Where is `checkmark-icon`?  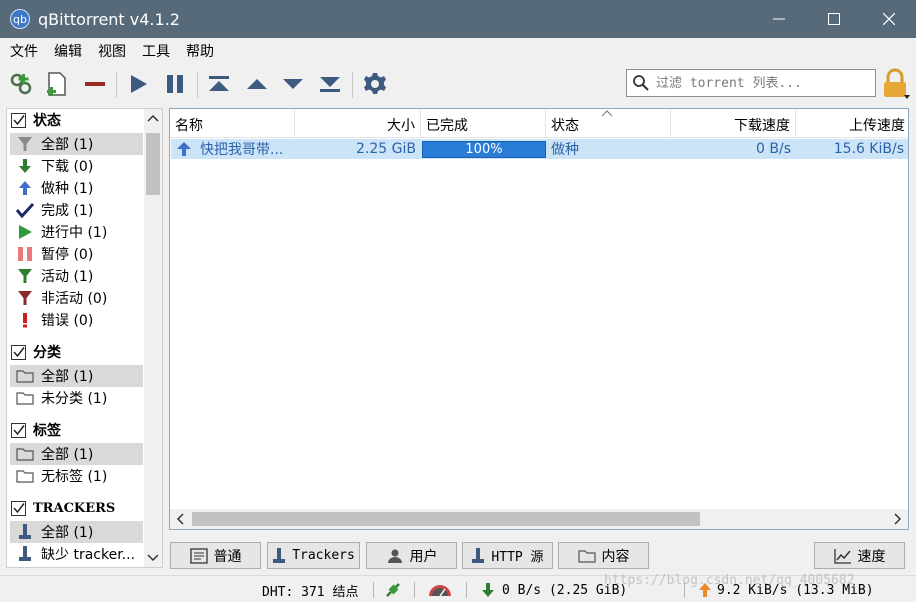 checkmark-icon is located at coordinates (25, 210).